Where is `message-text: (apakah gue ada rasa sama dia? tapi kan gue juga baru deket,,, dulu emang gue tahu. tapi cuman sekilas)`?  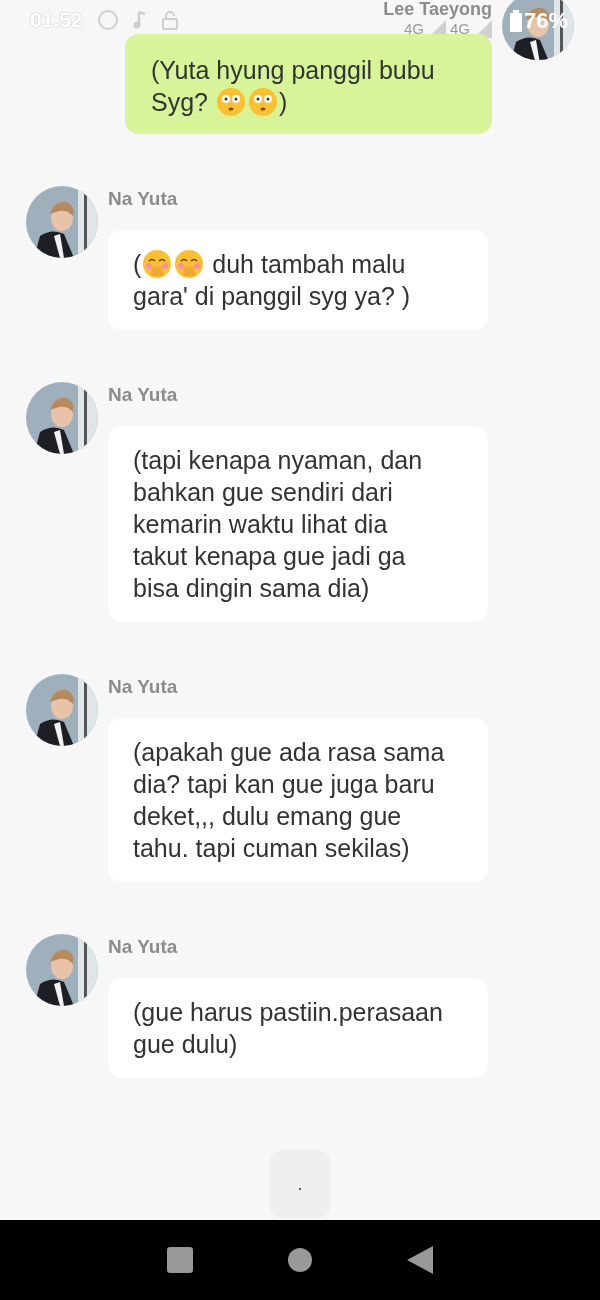 message-text: (apakah gue ada rasa sama dia? tapi kan gue juga baru deket,,, dulu emang gue tahu. tapi cuman sekilas) is located at coordinates (289, 800).